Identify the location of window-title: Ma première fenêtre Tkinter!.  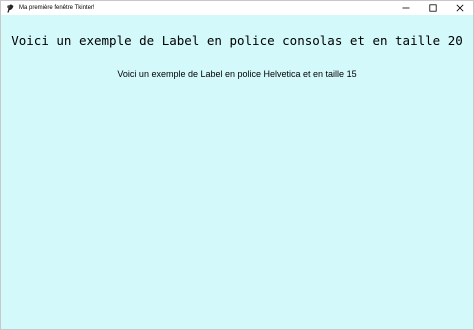
(57, 8).